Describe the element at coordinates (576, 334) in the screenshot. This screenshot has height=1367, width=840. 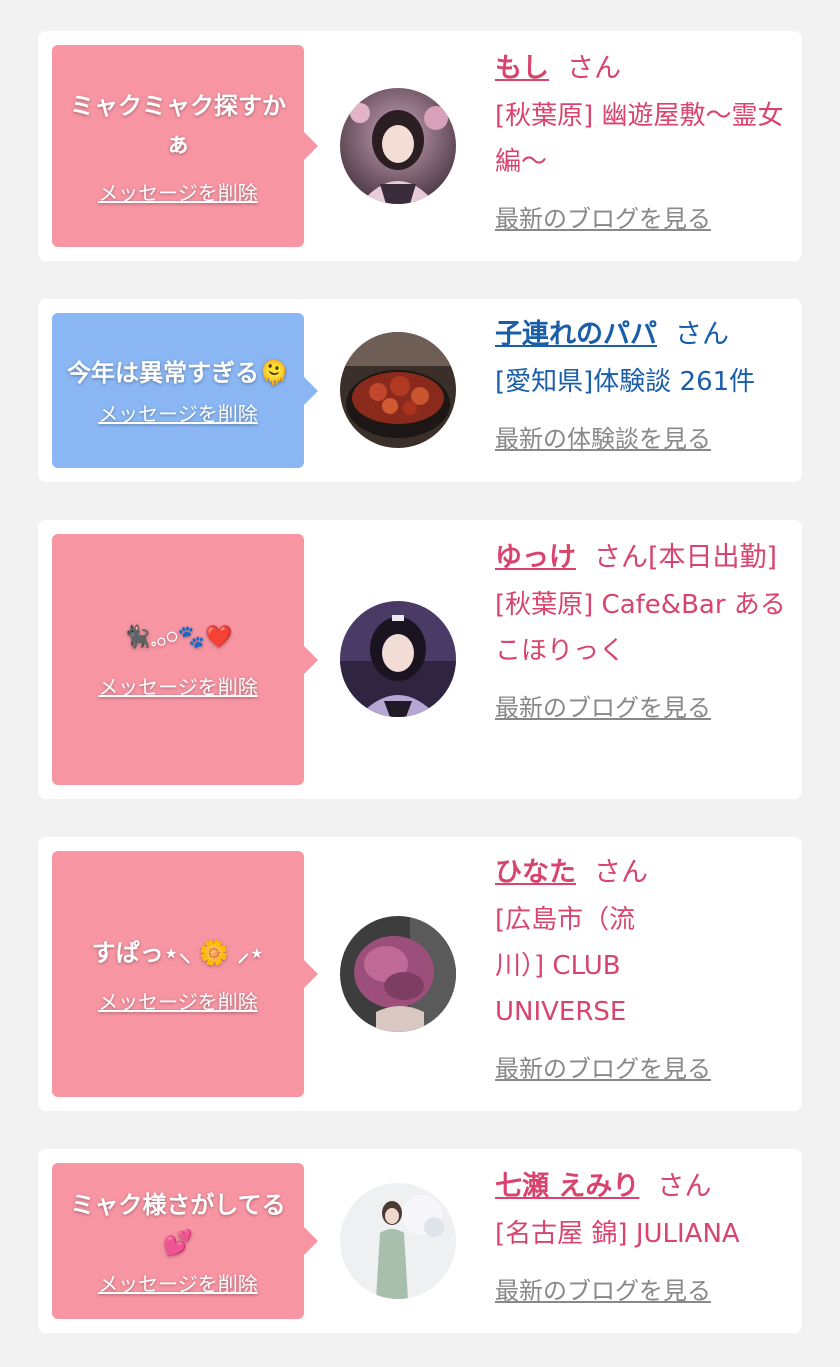
I see `cast-name-link: 子連れのパパ` at that location.